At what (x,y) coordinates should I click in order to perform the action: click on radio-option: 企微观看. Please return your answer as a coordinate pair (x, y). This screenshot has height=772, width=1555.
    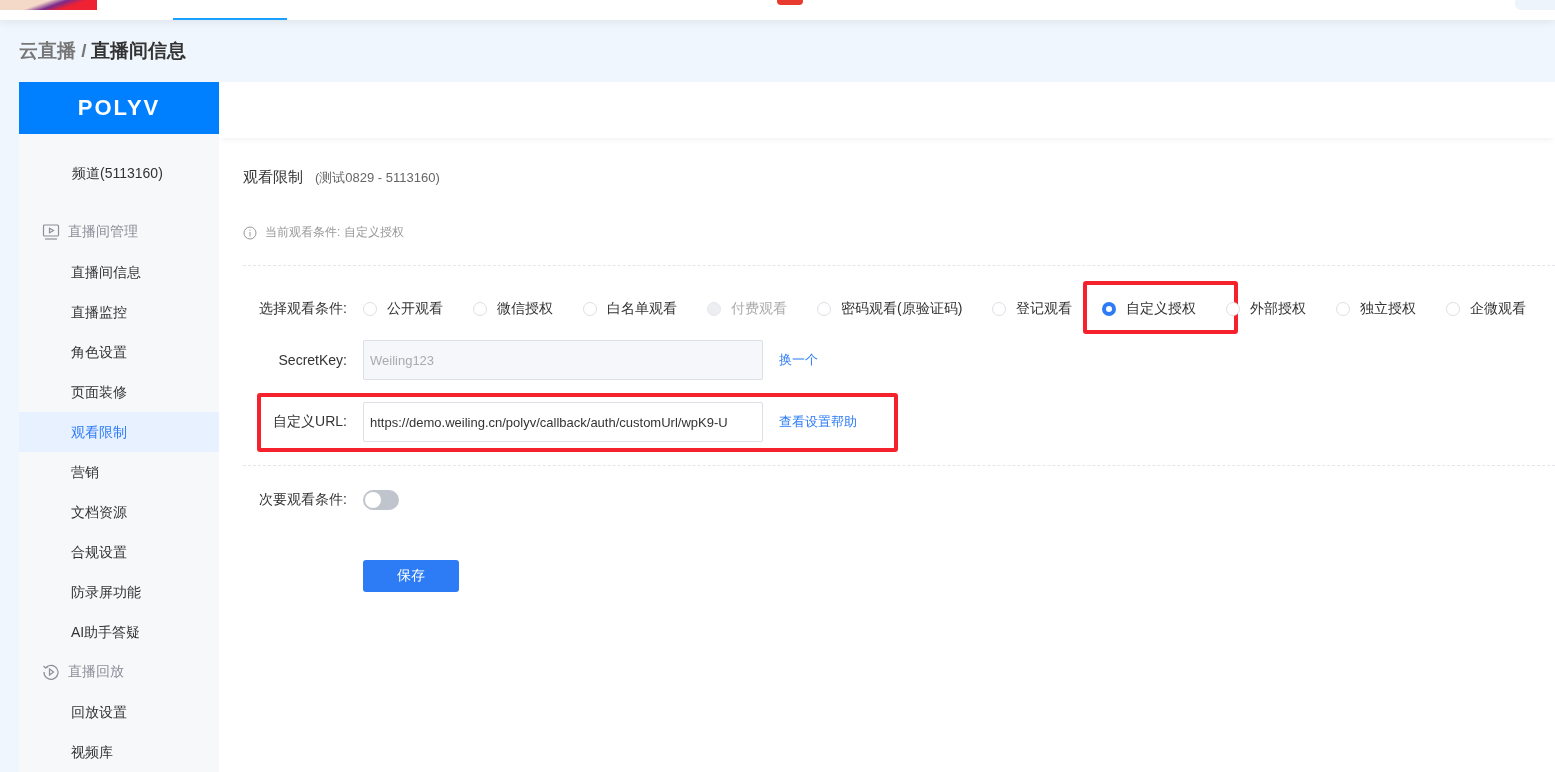
    Looking at the image, I should click on (1486, 309).